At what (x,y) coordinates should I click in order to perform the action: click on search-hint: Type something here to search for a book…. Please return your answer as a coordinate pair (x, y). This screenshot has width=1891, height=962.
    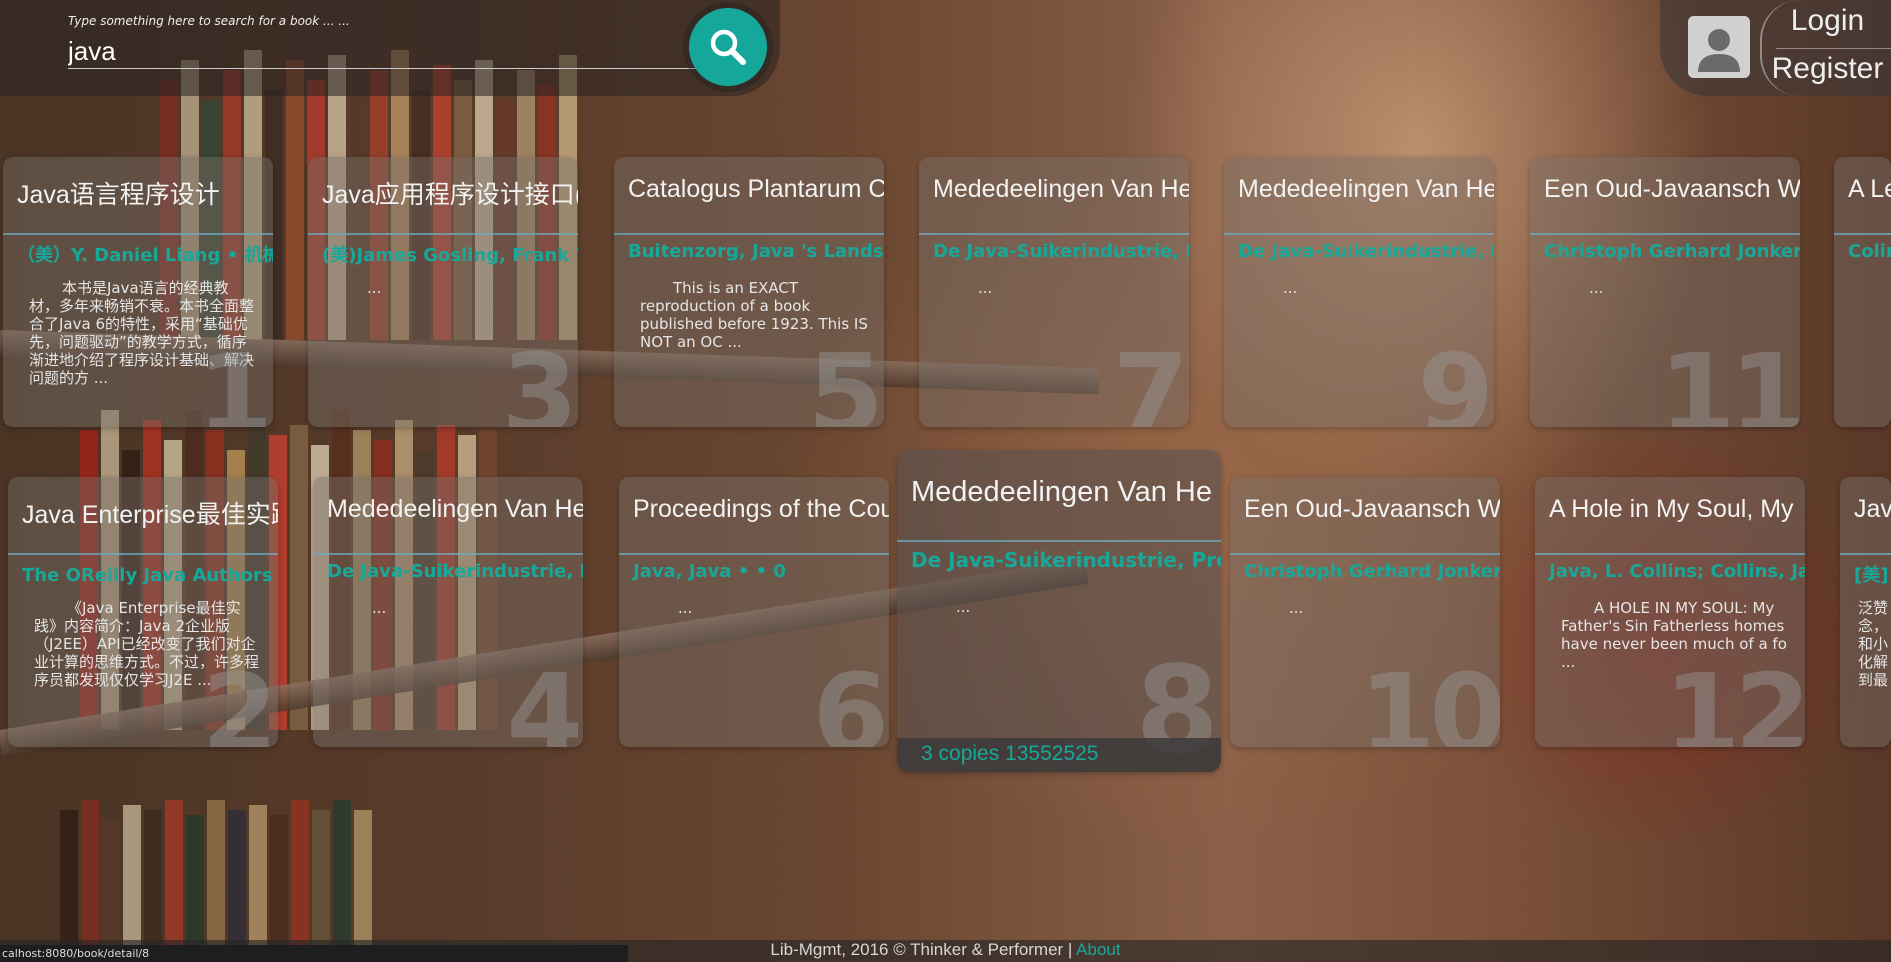
    Looking at the image, I should click on (209, 21).